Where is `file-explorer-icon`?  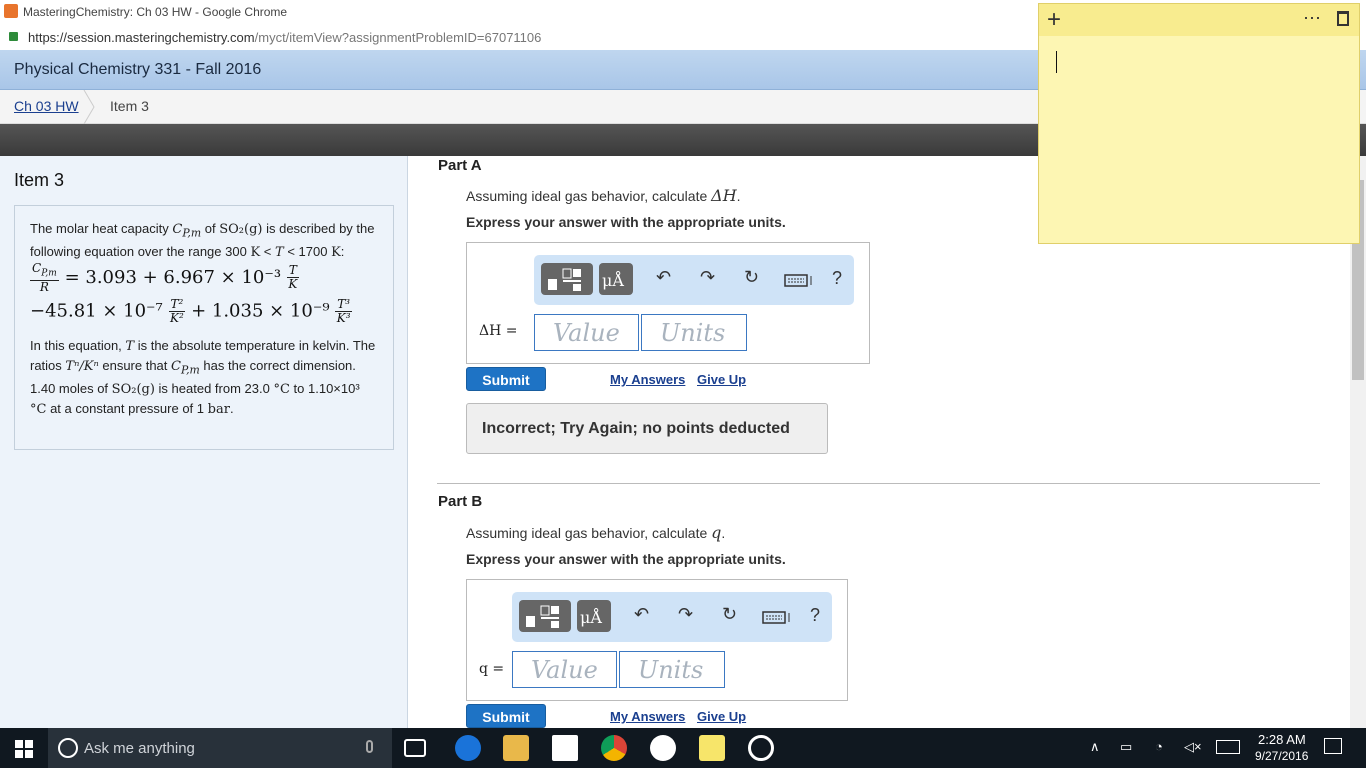 file-explorer-icon is located at coordinates (516, 748).